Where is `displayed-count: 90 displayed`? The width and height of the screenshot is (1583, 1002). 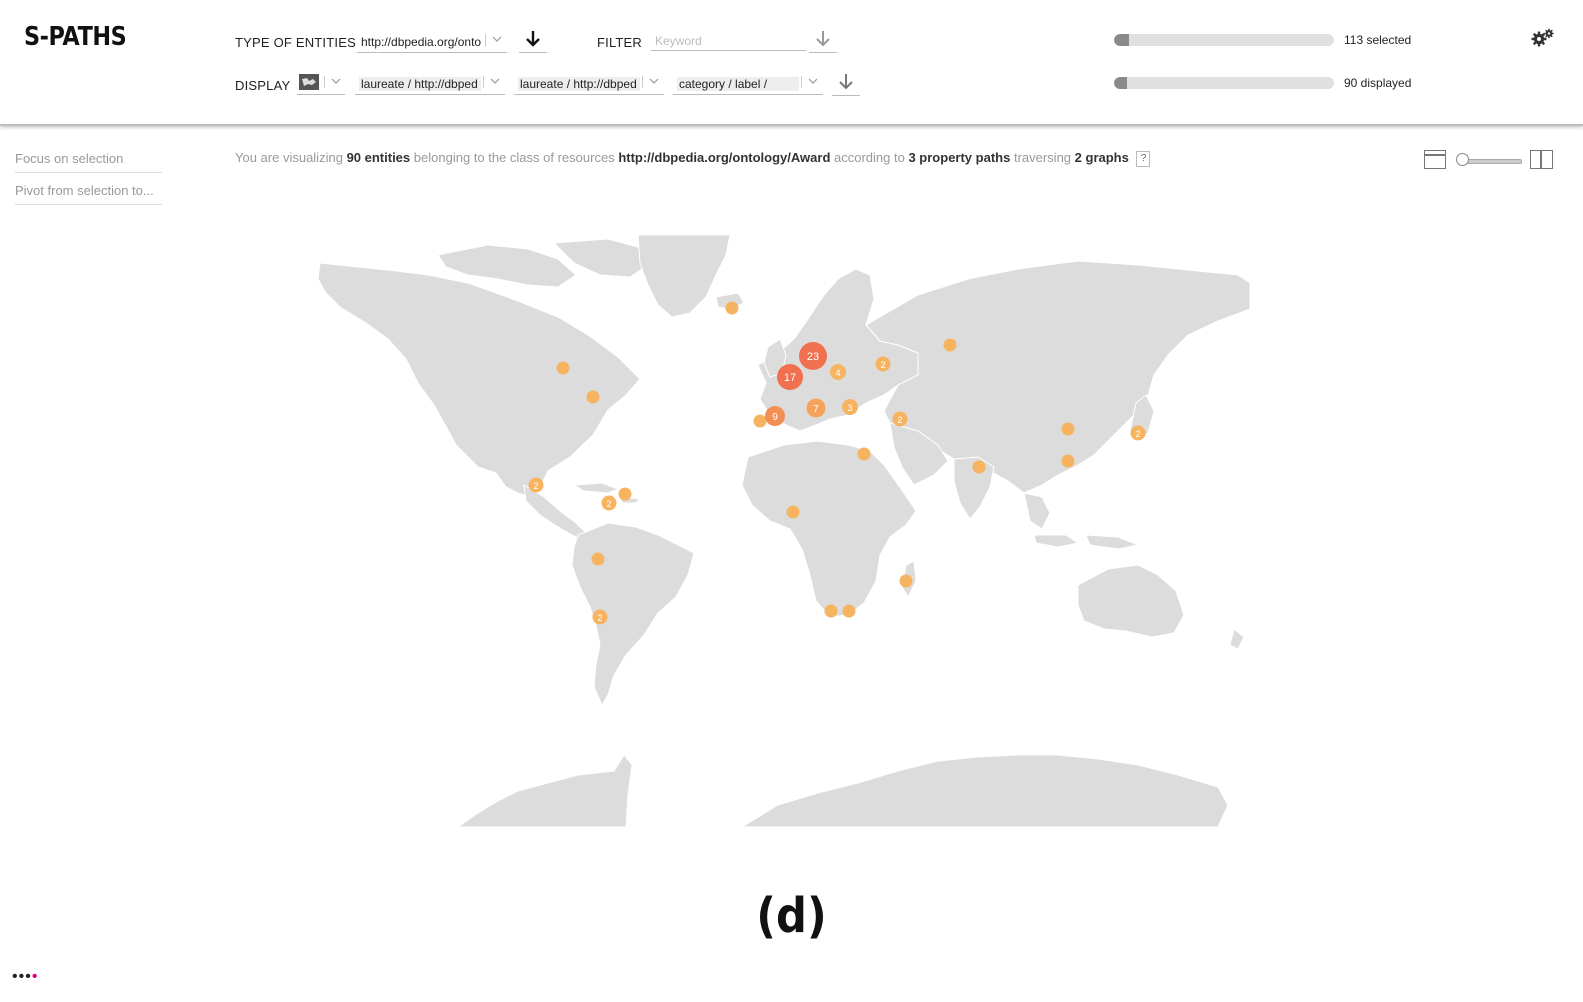 displayed-count: 90 displayed is located at coordinates (1378, 83).